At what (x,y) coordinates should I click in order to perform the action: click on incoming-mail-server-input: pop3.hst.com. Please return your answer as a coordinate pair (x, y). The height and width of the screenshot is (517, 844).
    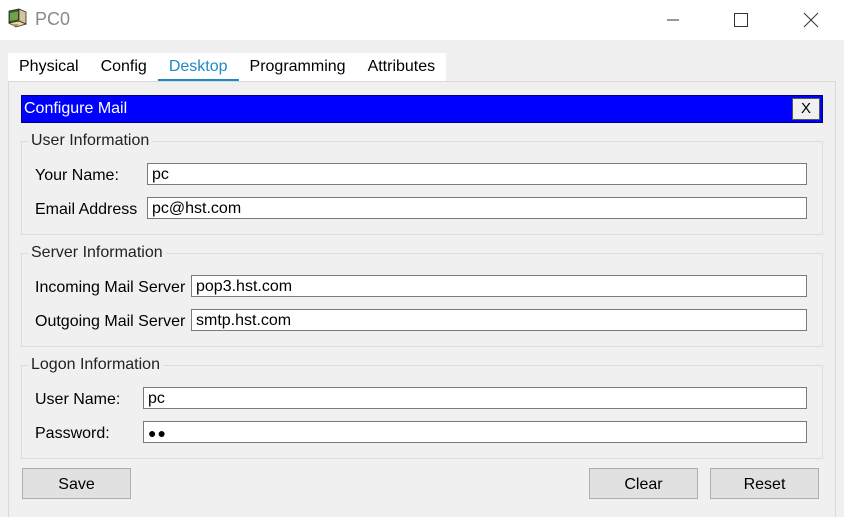
    Looking at the image, I should click on (499, 286).